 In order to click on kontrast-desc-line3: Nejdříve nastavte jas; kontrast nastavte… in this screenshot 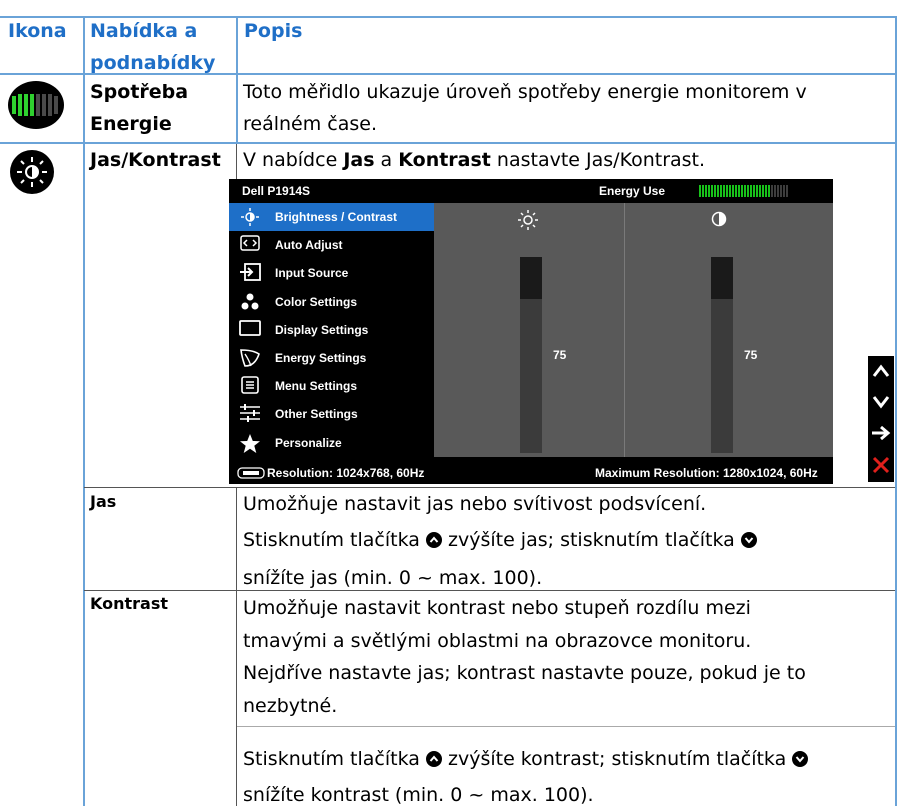, I will do `click(524, 673)`.